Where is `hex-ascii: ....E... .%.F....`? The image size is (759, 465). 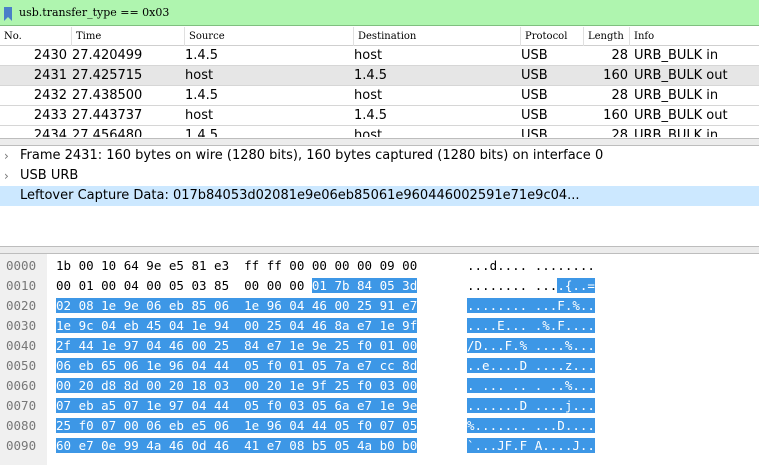
hex-ascii: ....E... .%.F.... is located at coordinates (531, 326).